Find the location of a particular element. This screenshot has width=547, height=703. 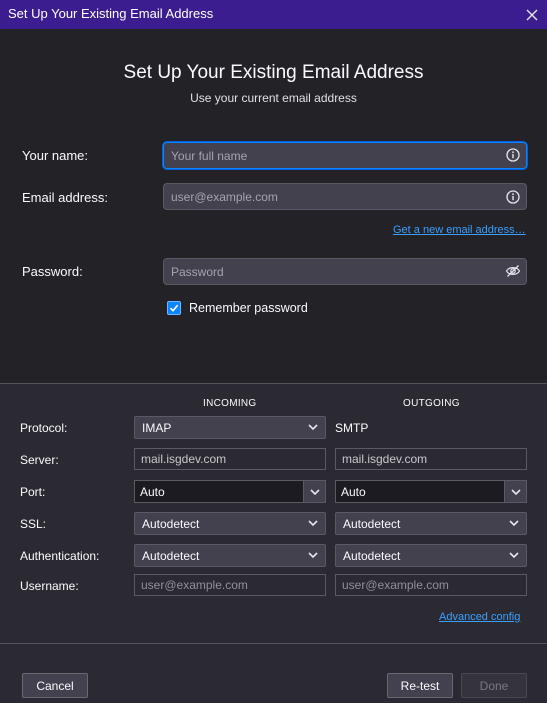

advanced-config-link: Advanced config is located at coordinates (479, 617).